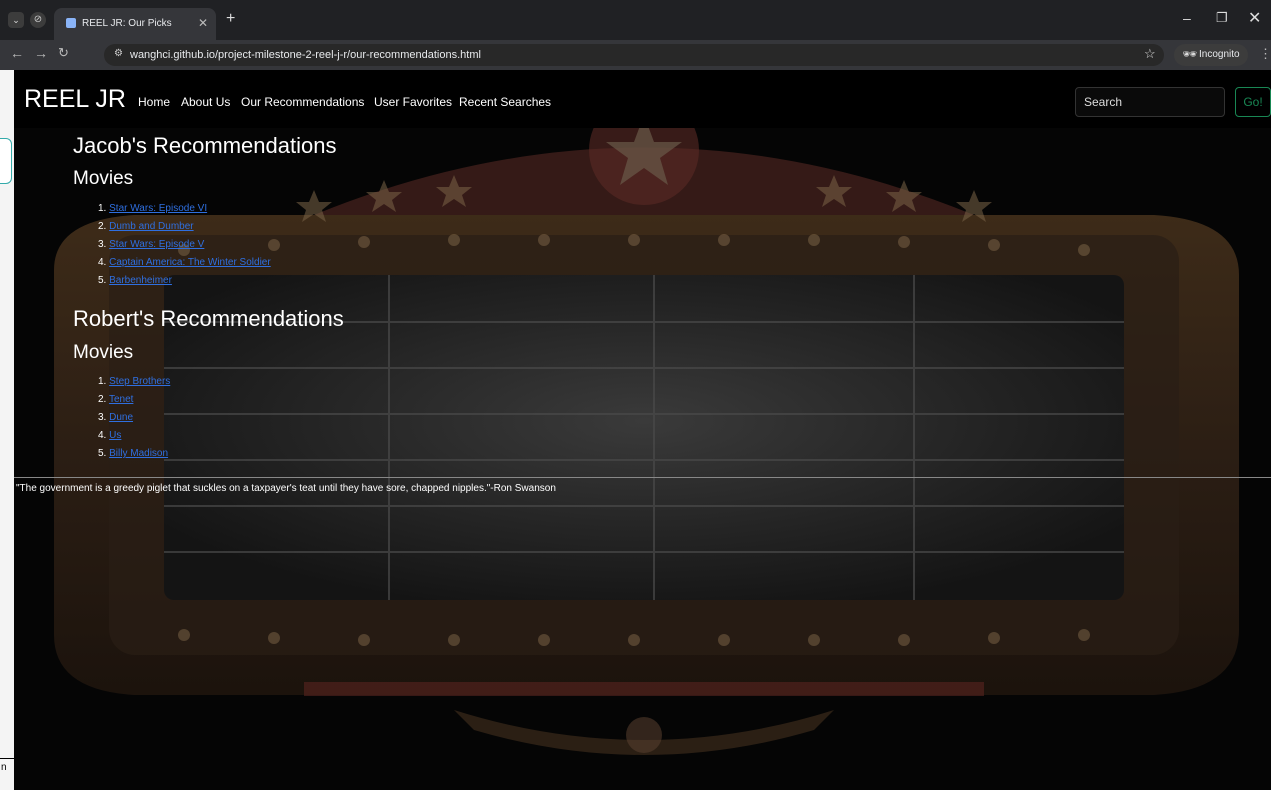  What do you see at coordinates (4, 767) in the screenshot?
I see `background-glyph: n` at bounding box center [4, 767].